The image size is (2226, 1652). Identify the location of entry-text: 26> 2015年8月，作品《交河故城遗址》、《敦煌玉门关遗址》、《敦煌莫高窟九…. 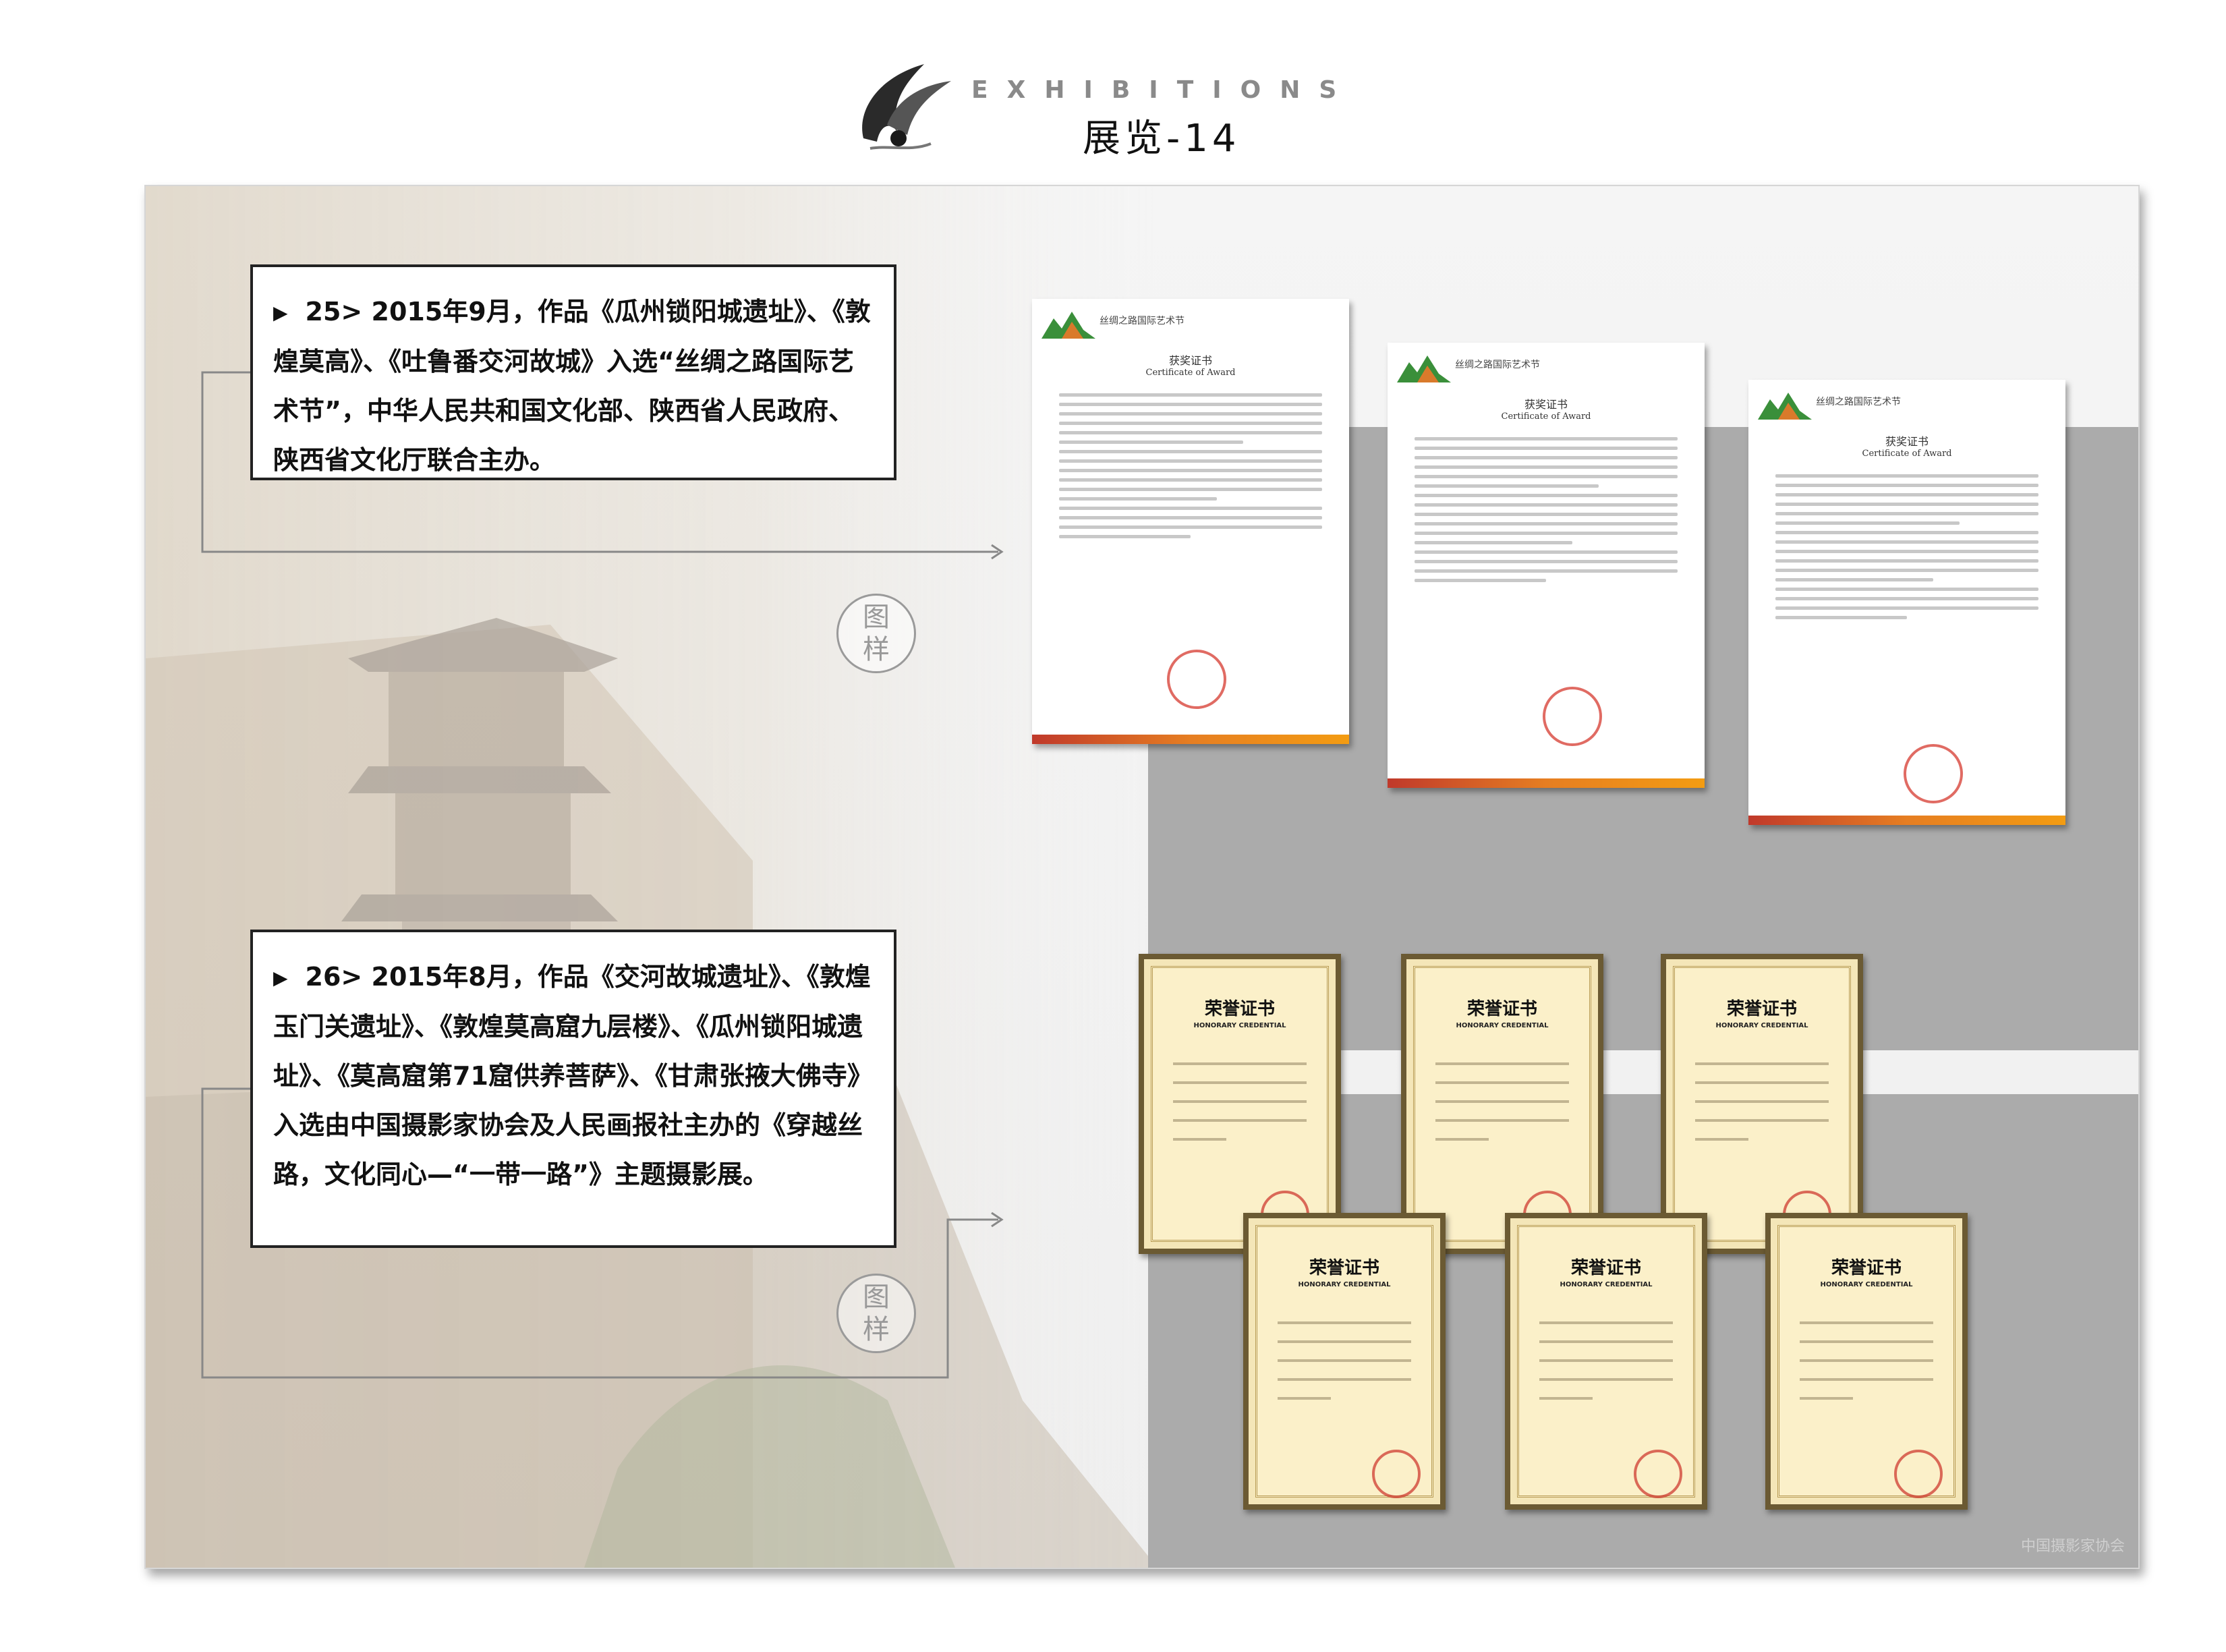
(573, 1075).